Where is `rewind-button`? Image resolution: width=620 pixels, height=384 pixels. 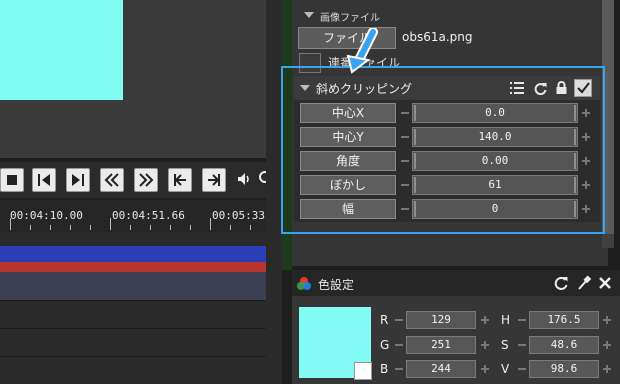
rewind-button is located at coordinates (112, 180).